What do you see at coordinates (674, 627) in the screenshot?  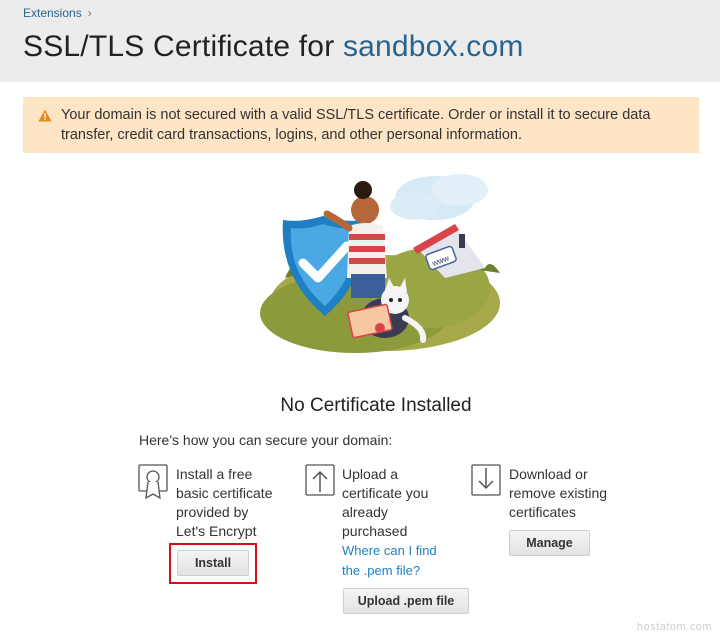 I see `watermark: hostatom.com` at bounding box center [674, 627].